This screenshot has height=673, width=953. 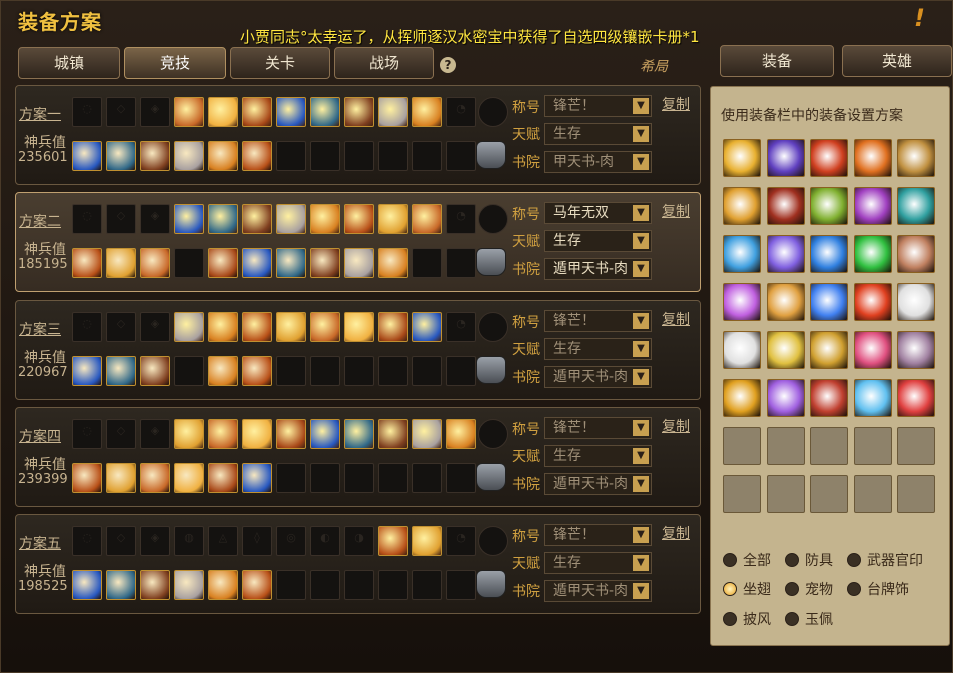 I want to click on filter-radio: 防具, so click(x=809, y=560).